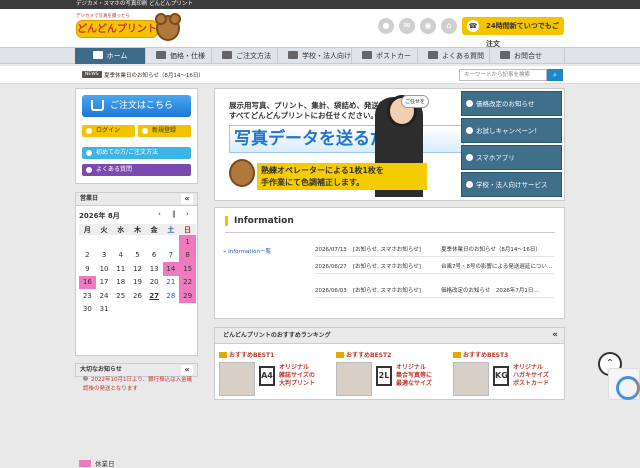 The height and width of the screenshot is (468, 640). Describe the element at coordinates (104, 296) in the screenshot. I see `calendar-day: 24` at that location.